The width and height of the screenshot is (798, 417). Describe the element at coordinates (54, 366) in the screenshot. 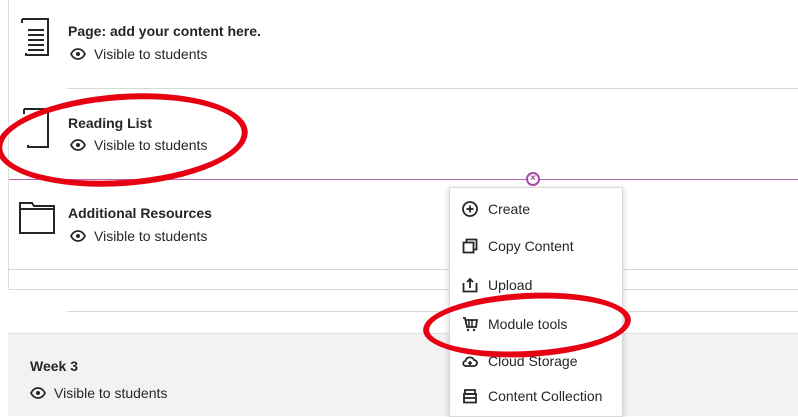

I see `week-title: Week 3` at that location.